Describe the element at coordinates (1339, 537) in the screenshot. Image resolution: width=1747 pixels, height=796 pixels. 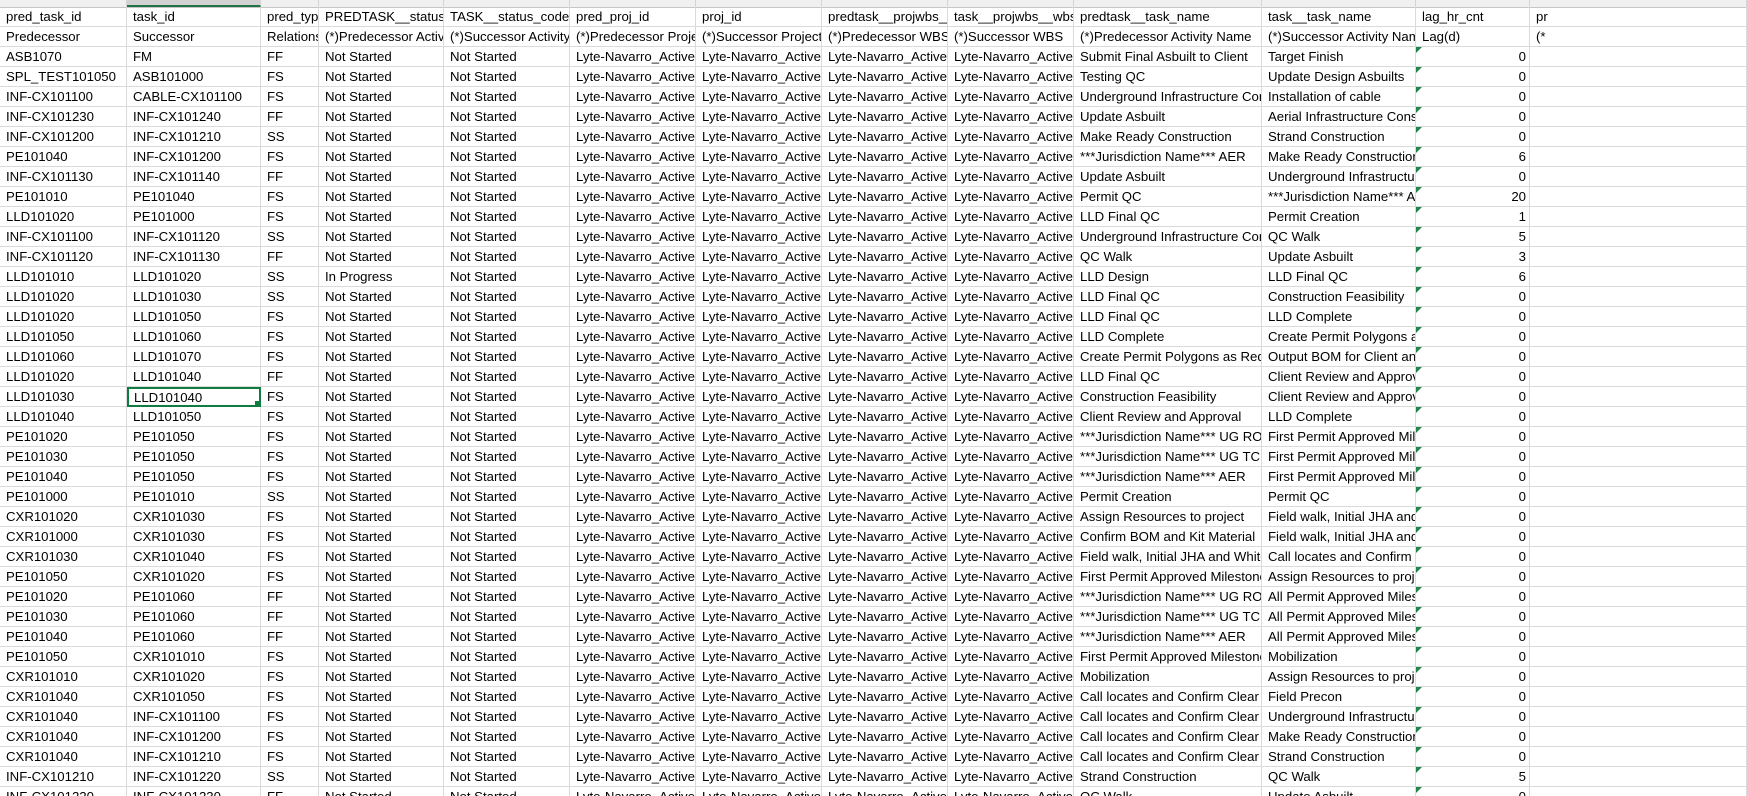
I see `cell: Field walk, Initial JHA and White Lining` at that location.